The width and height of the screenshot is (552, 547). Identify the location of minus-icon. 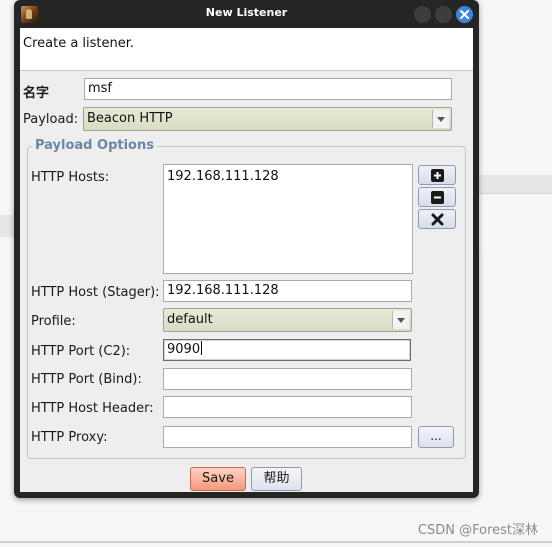
(437, 197).